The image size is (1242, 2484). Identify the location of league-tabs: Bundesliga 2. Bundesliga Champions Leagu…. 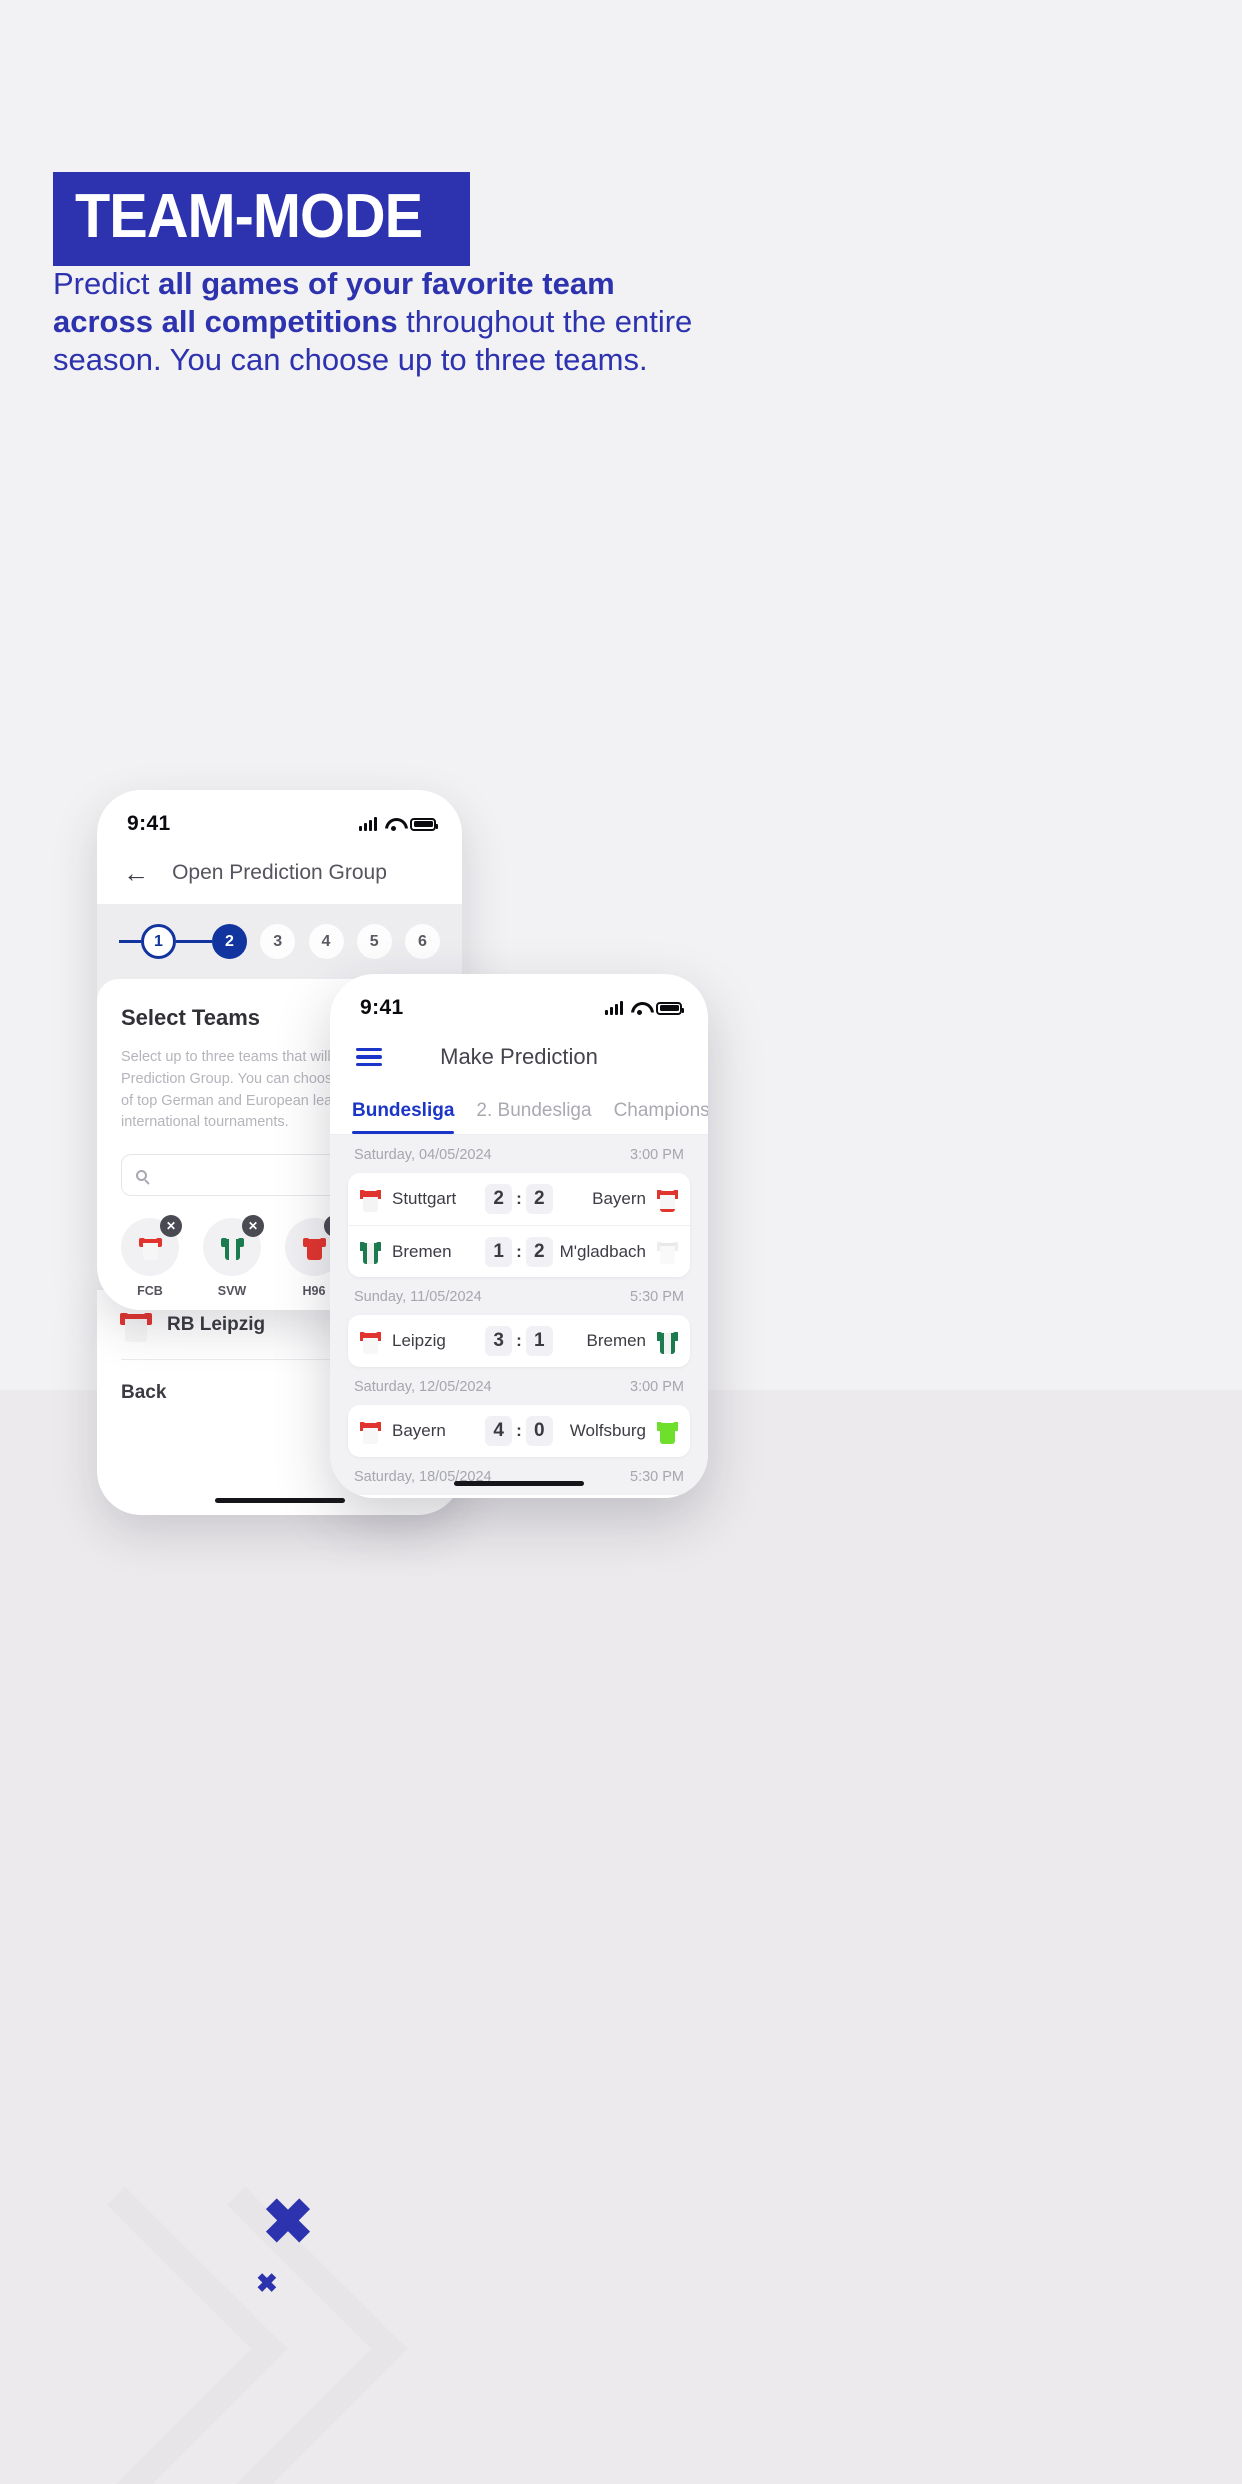
(519, 1111).